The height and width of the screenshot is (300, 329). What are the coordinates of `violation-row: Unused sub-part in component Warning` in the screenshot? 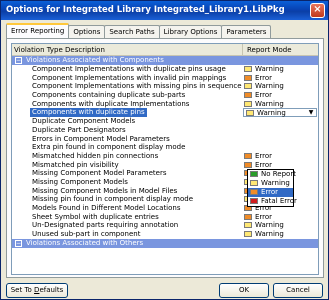 It's located at (165, 234).